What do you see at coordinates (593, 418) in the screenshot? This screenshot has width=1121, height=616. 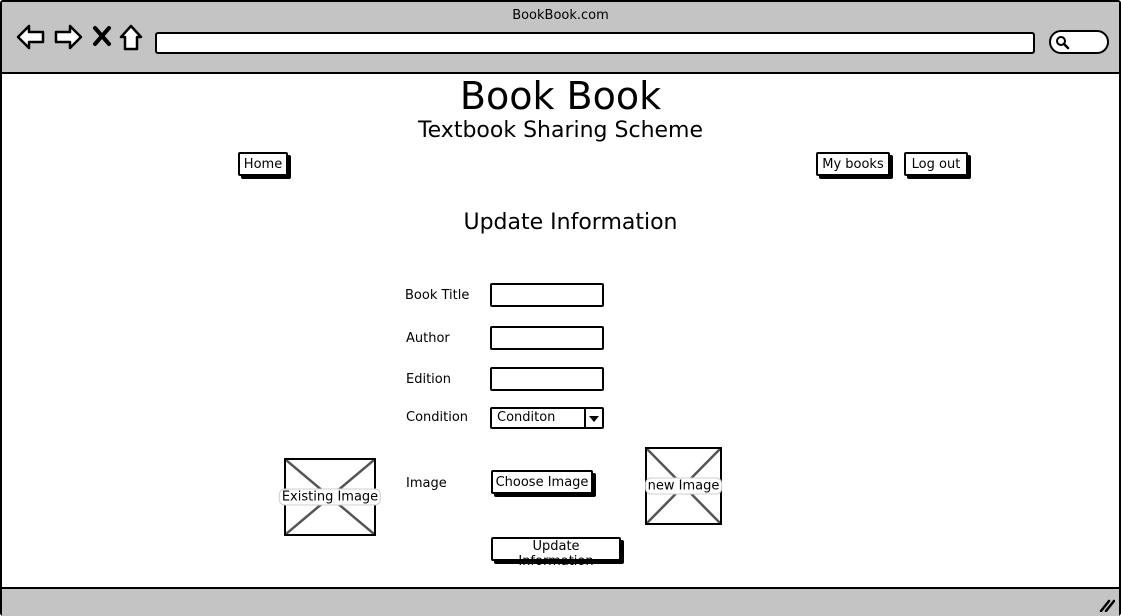 I see `dropdown-arrow-icon` at bounding box center [593, 418].